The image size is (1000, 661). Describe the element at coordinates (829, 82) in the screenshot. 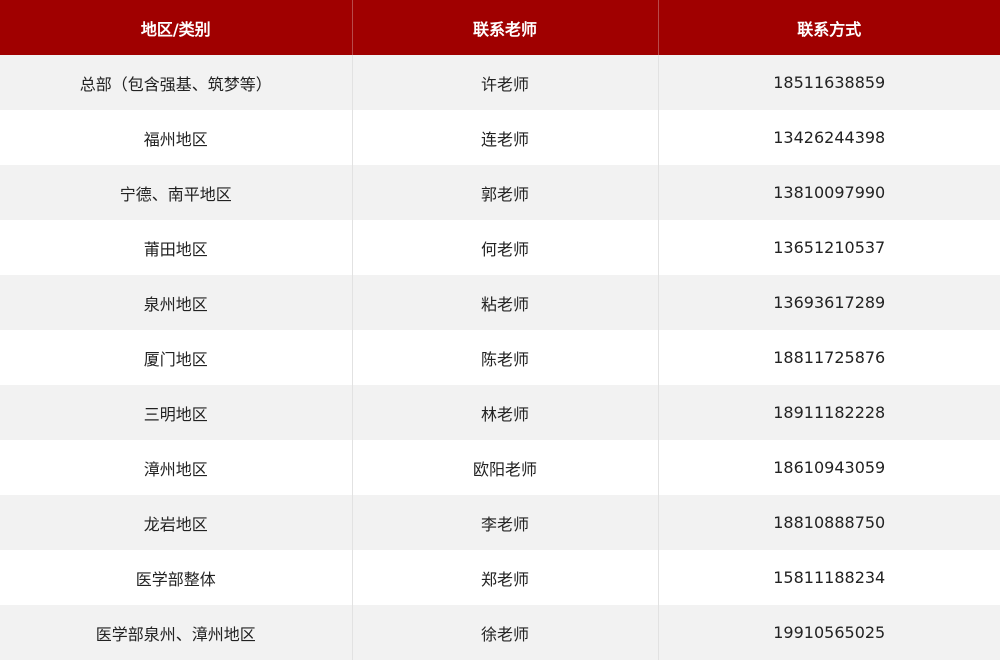

I see `phone-cell: 18511638859` at that location.